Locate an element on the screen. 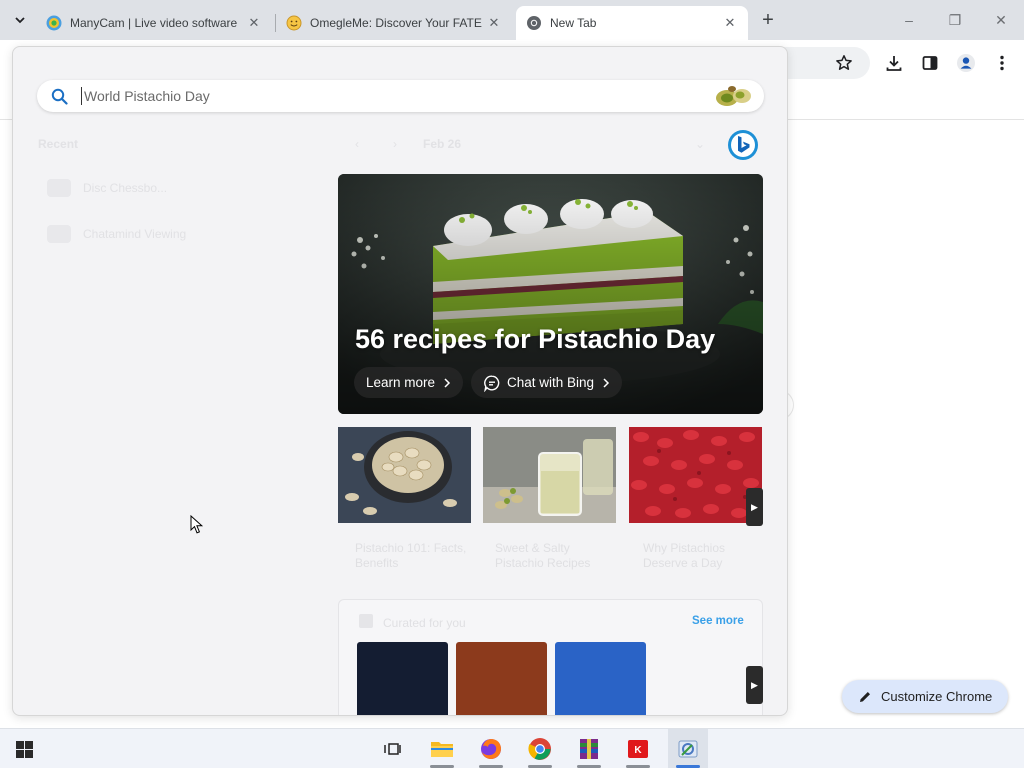 Image resolution: width=1024 pixels, height=768 pixels. learn-more-button: Learn more is located at coordinates (409, 382).